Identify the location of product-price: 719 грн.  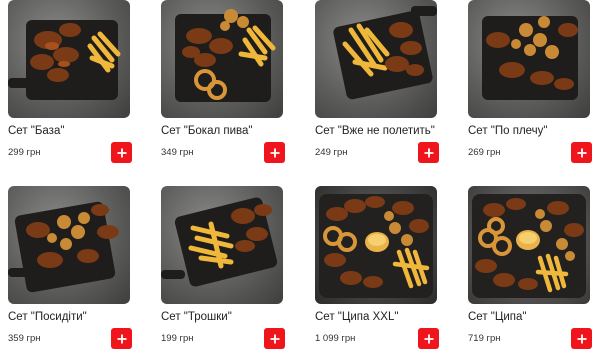
(484, 338).